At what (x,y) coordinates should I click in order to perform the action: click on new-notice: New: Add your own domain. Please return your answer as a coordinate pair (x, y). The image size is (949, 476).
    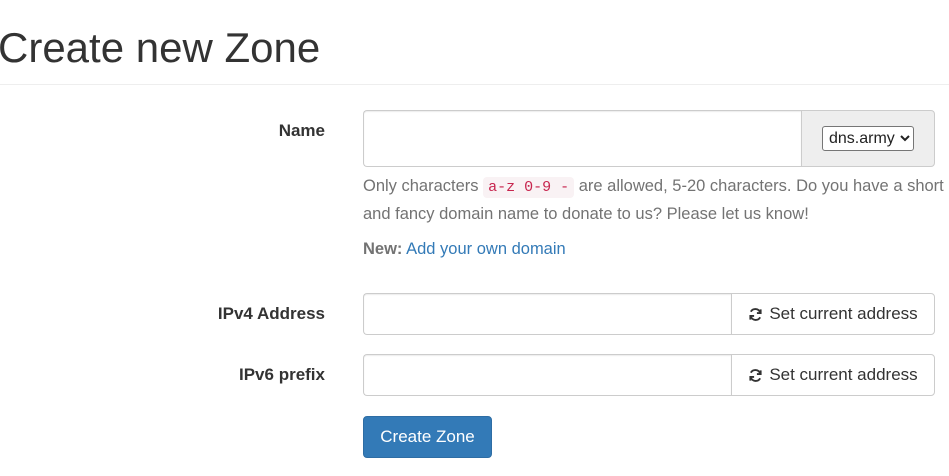
    Looking at the image, I should click on (464, 249).